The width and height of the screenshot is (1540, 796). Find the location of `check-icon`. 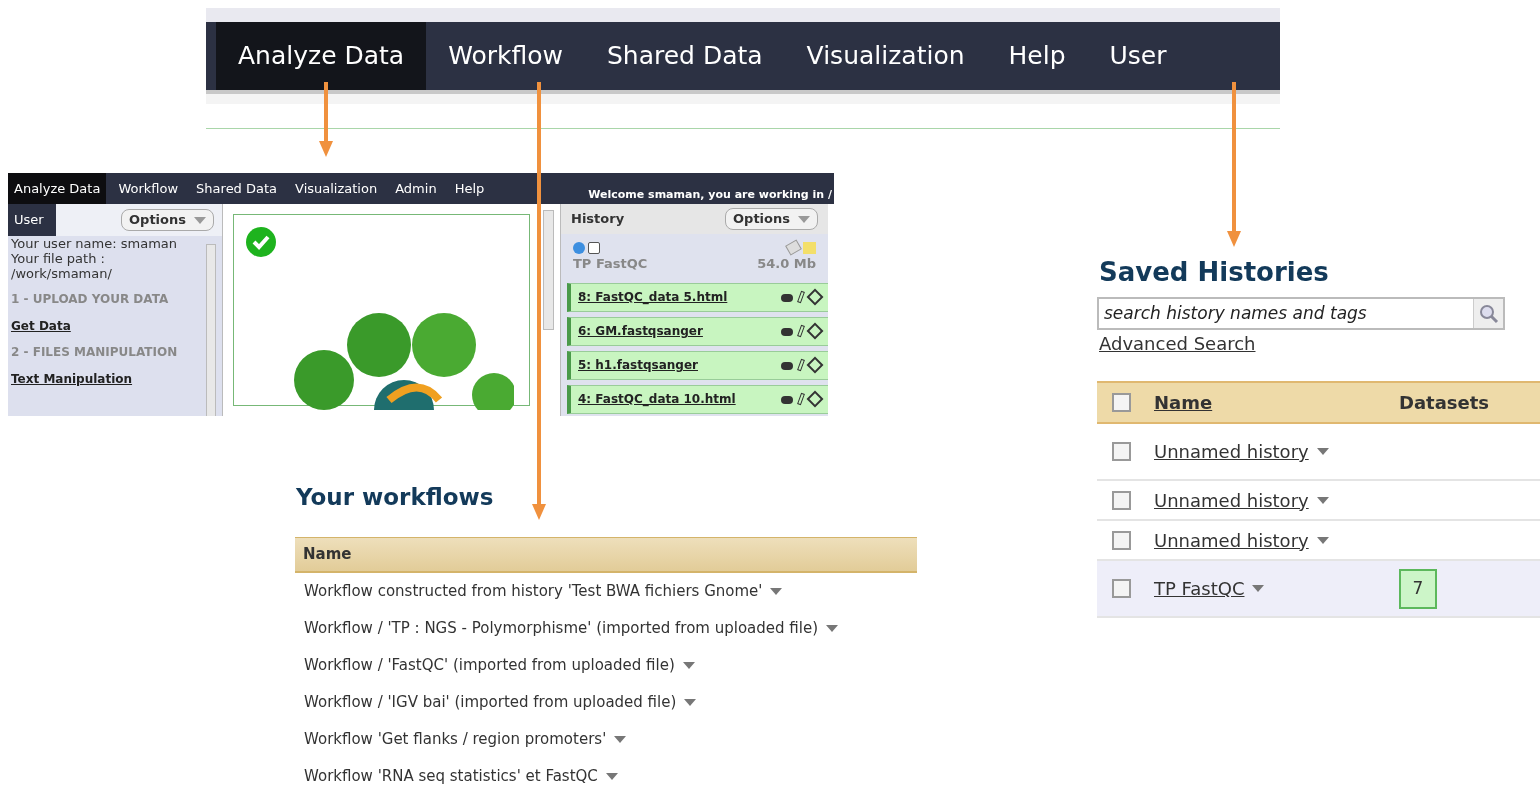

check-icon is located at coordinates (261, 242).